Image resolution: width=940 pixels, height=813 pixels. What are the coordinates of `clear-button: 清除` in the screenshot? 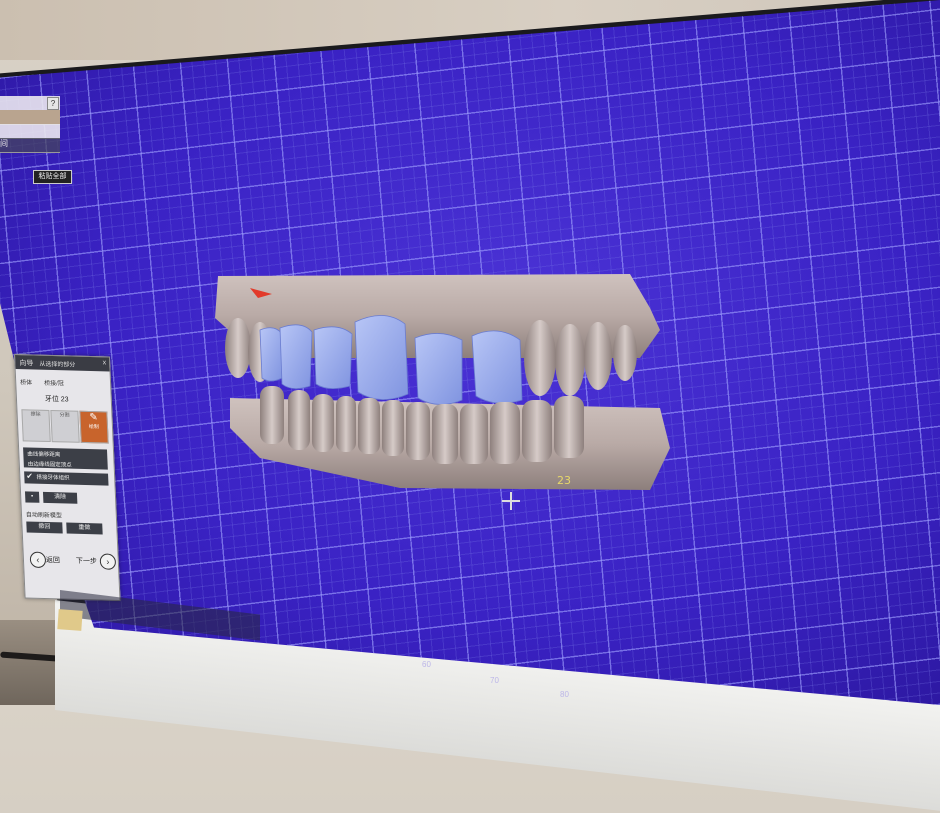 It's located at (60, 497).